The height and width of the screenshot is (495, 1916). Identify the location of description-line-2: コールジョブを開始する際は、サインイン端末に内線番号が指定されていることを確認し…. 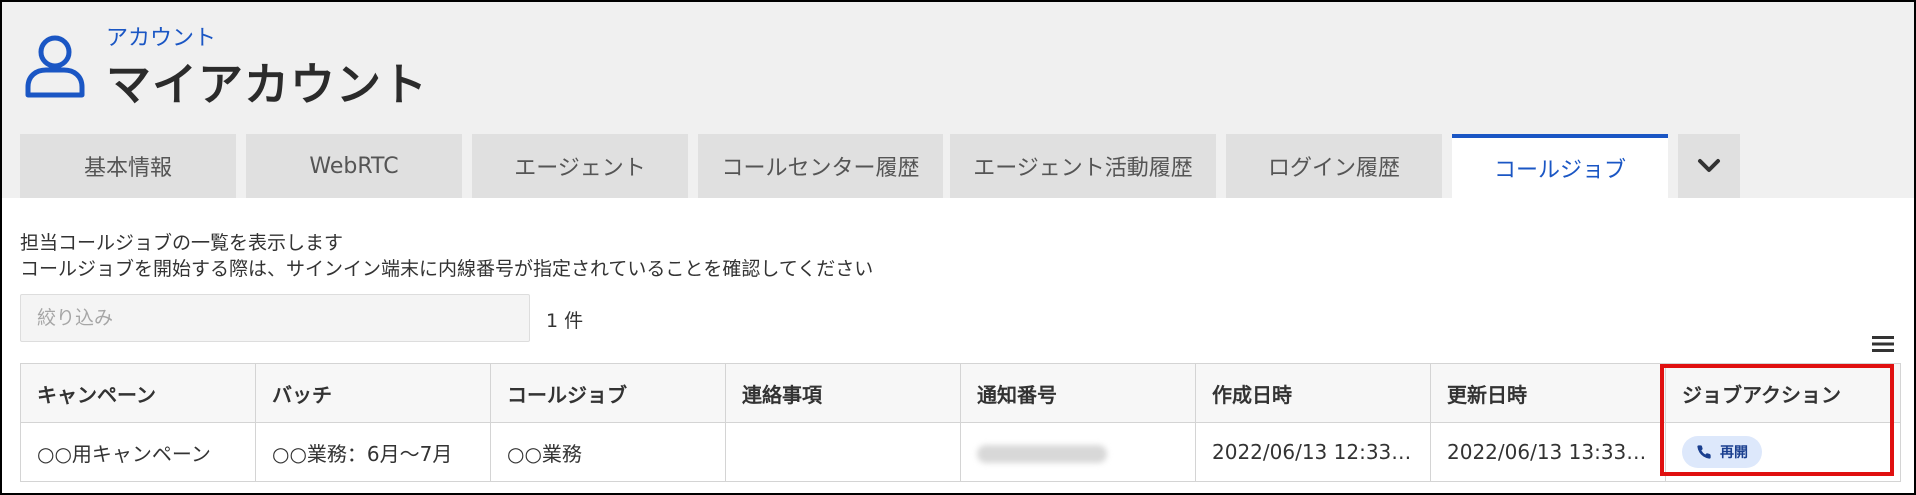
(447, 269).